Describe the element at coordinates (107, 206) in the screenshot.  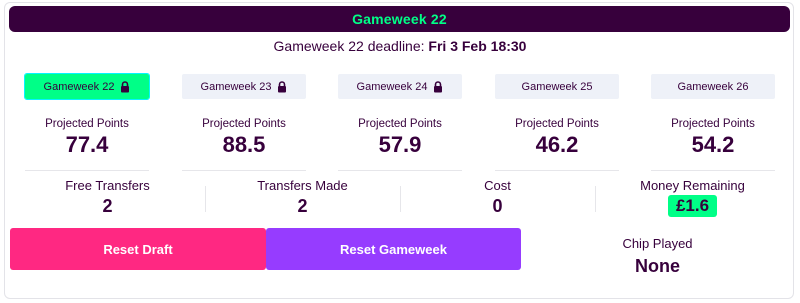
I see `free-transfers-value: 2` at that location.